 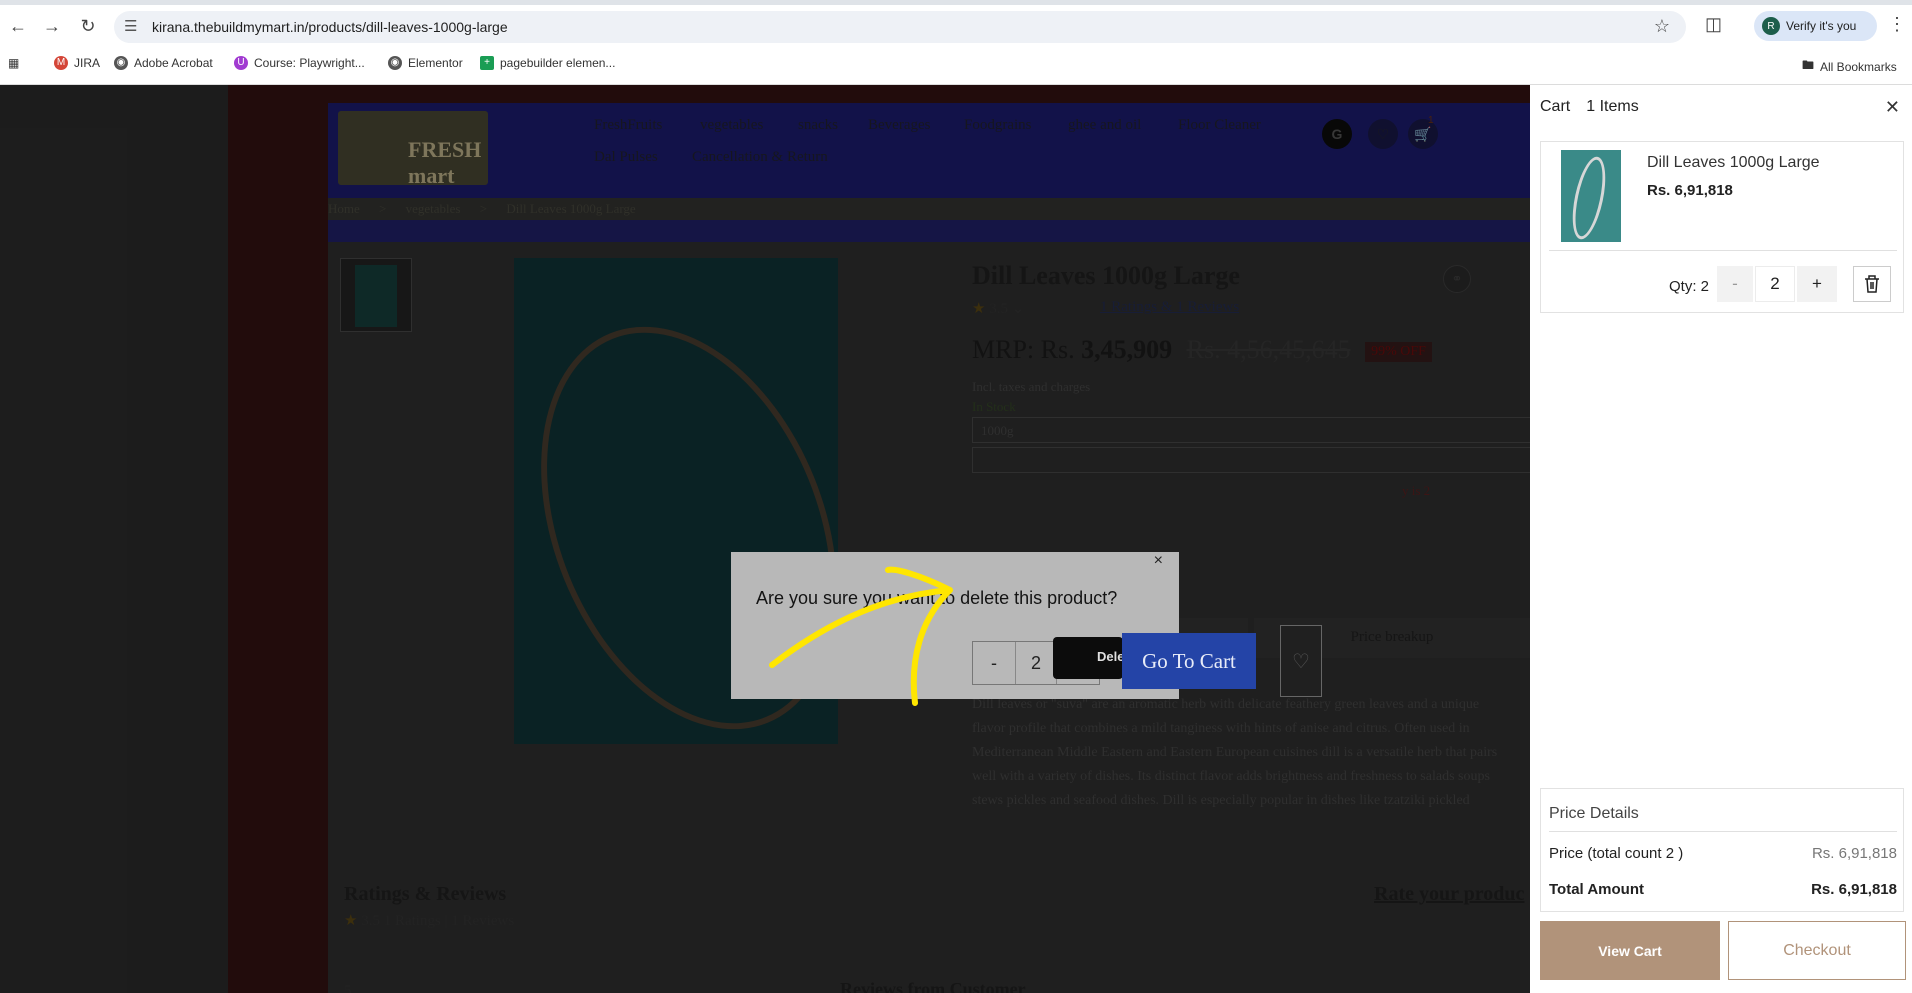 I want to click on bookmark-jira: M JIRA, so click(x=77, y=63).